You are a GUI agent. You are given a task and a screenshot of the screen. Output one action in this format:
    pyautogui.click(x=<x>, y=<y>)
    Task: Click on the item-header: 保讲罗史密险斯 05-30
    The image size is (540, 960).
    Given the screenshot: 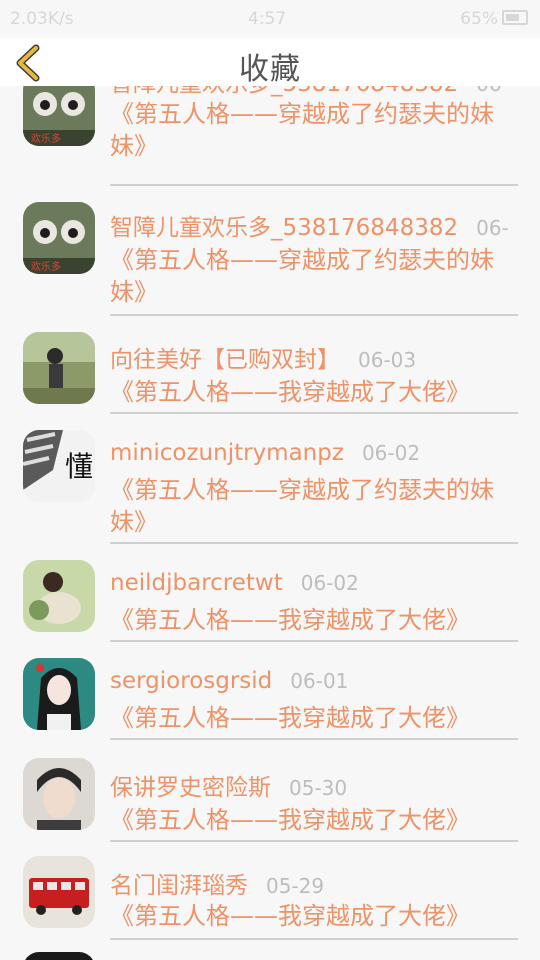 What is the action you would take?
    pyautogui.click(x=228, y=785)
    